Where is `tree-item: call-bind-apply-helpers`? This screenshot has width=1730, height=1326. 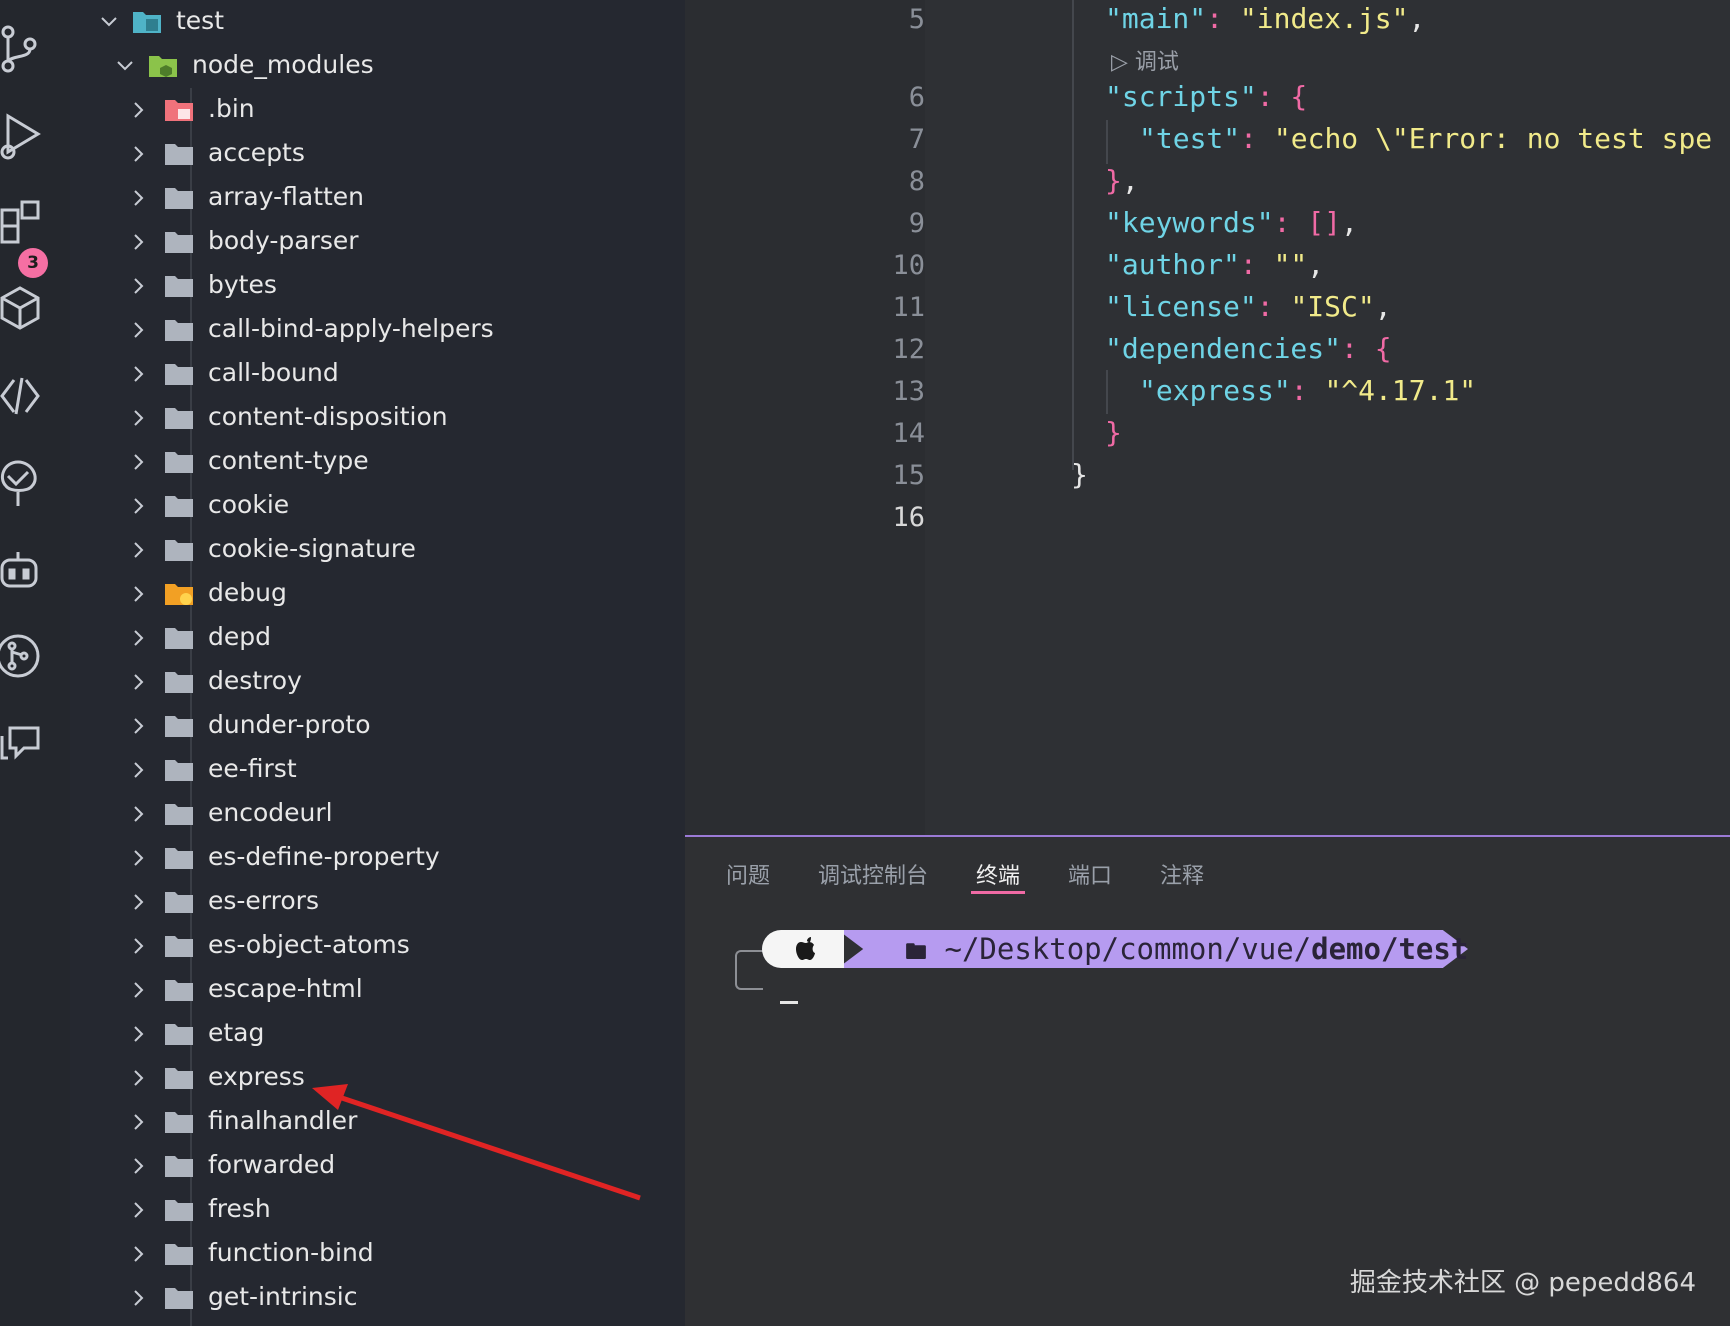
tree-item: call-bind-apply-helpers is located at coordinates (370, 330).